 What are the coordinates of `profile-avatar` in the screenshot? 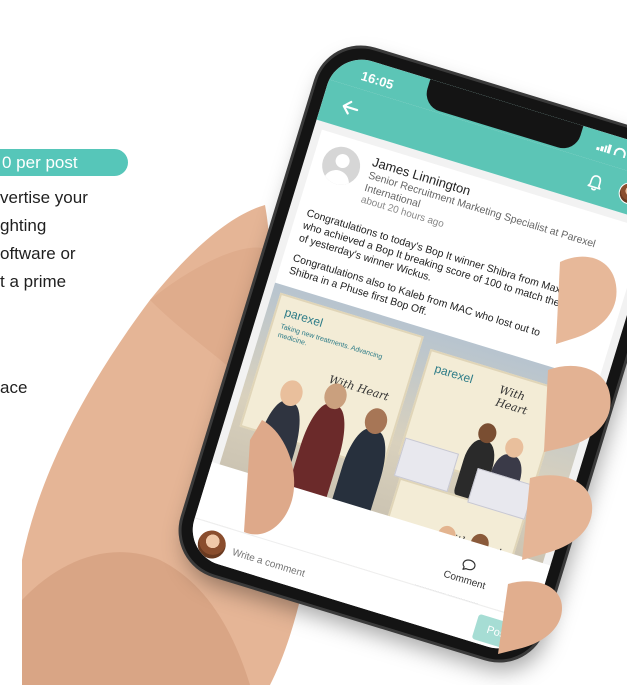 It's located at (621, 193).